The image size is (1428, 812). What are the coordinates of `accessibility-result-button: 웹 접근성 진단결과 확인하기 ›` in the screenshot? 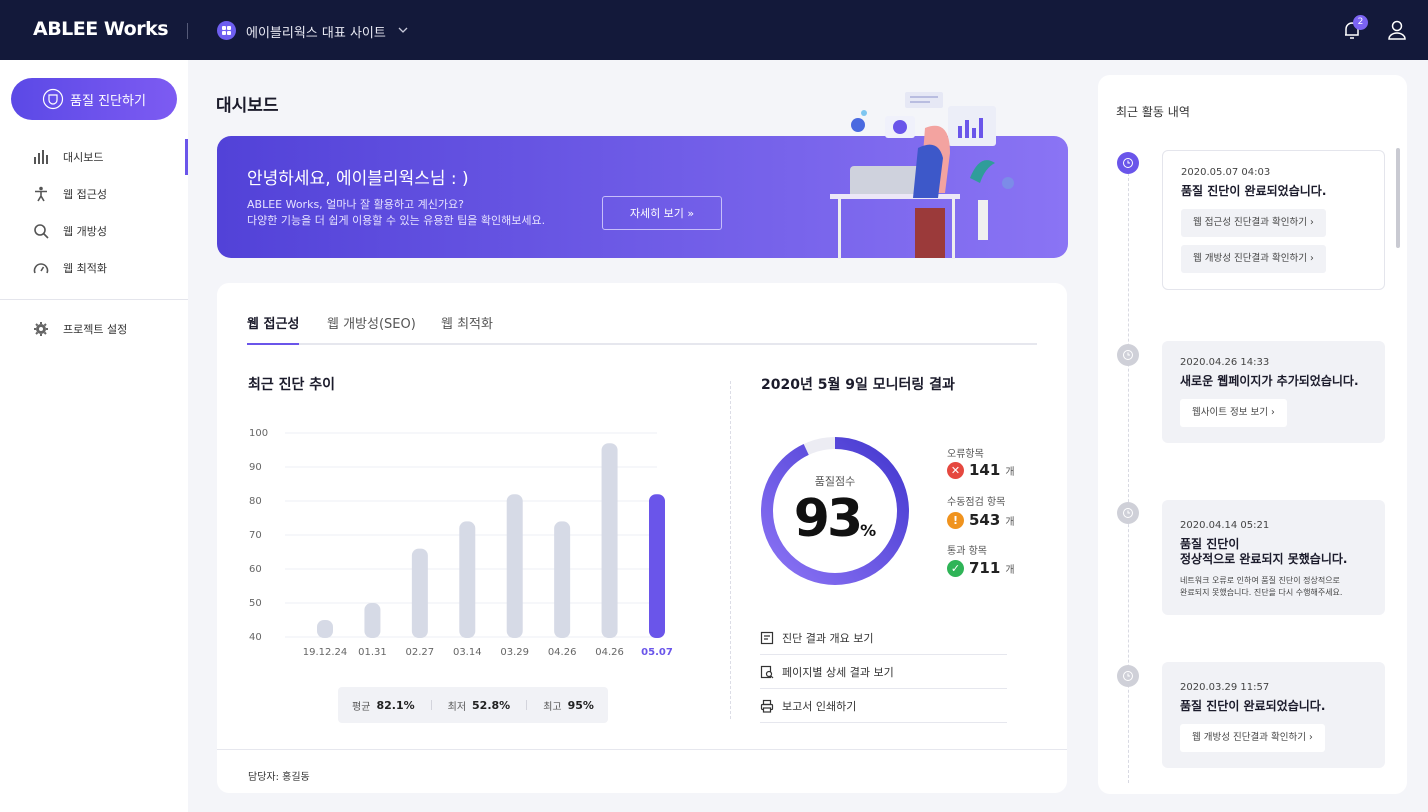 It's located at (1253, 223).